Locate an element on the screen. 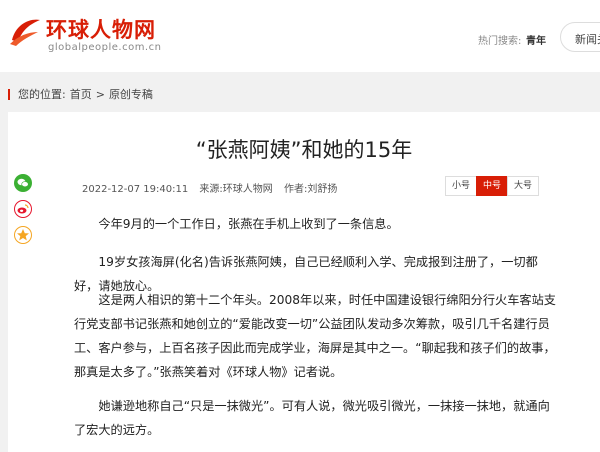 This screenshot has width=600, height=452. qzone-share-button is located at coordinates (23, 235).